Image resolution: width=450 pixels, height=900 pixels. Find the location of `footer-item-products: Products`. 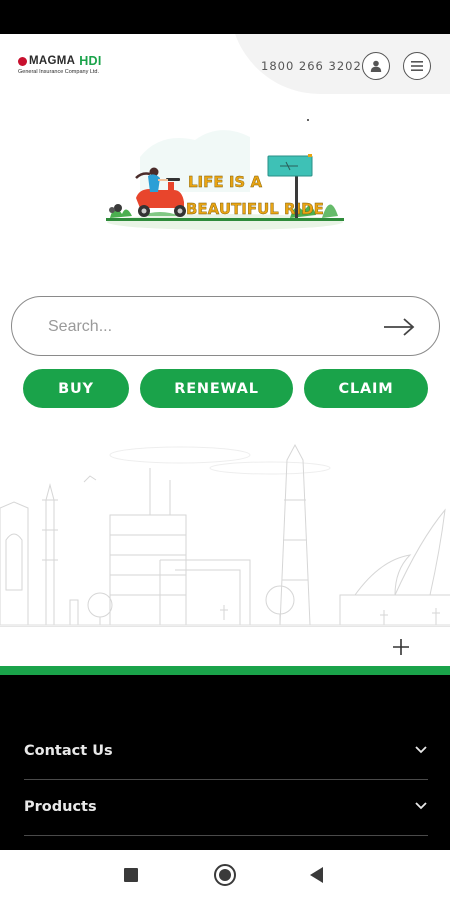

footer-item-products: Products is located at coordinates (226, 808).